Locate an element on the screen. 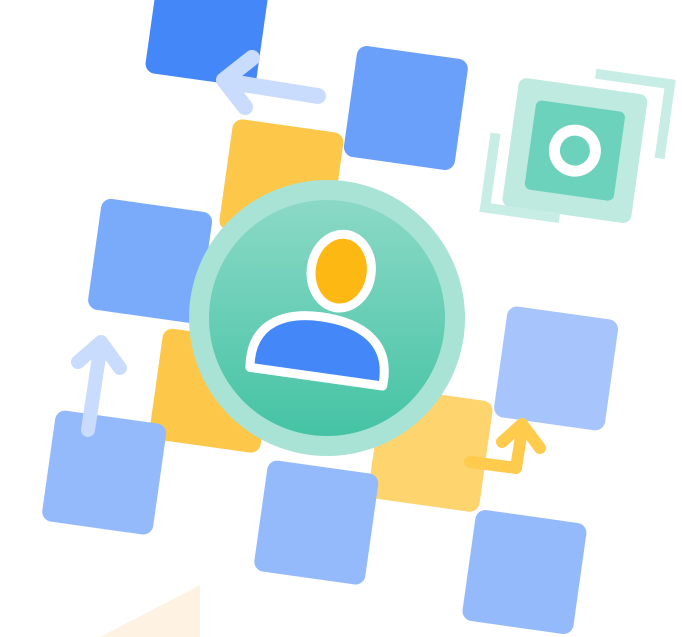 The height and width of the screenshot is (637, 682). tile-bottom-left is located at coordinates (104, 472).